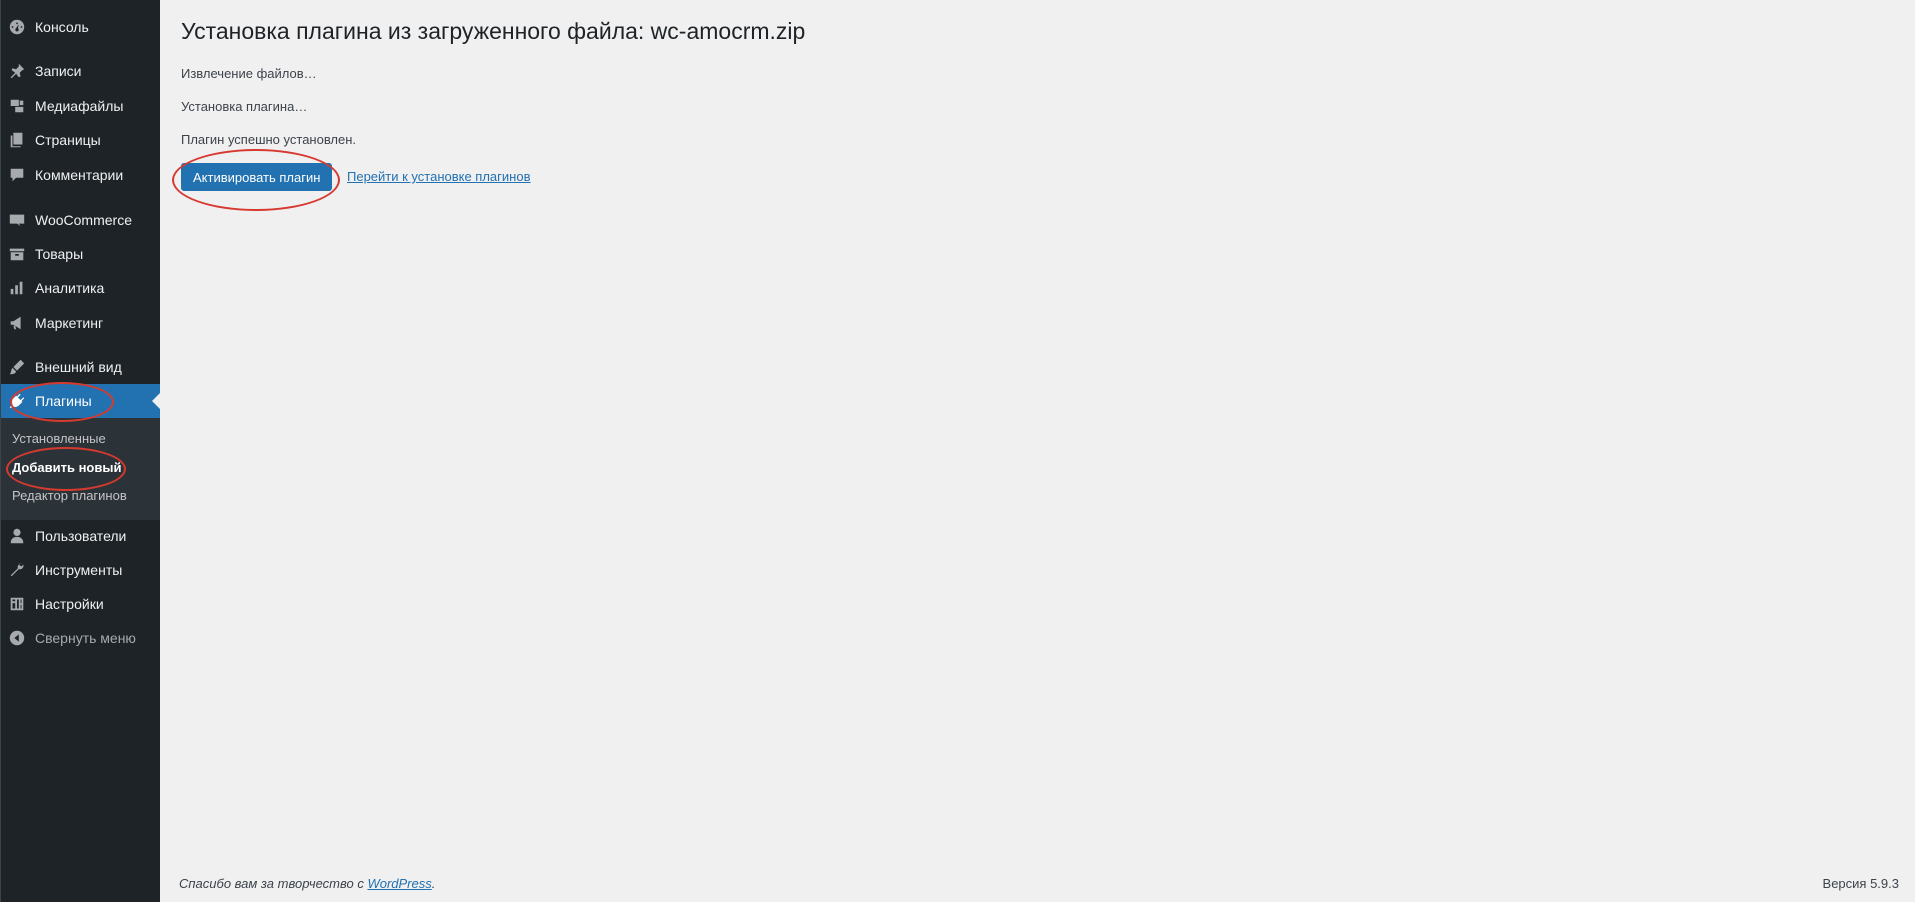 The image size is (1915, 902). What do you see at coordinates (17, 220) in the screenshot?
I see `woocommerce-icon` at bounding box center [17, 220].